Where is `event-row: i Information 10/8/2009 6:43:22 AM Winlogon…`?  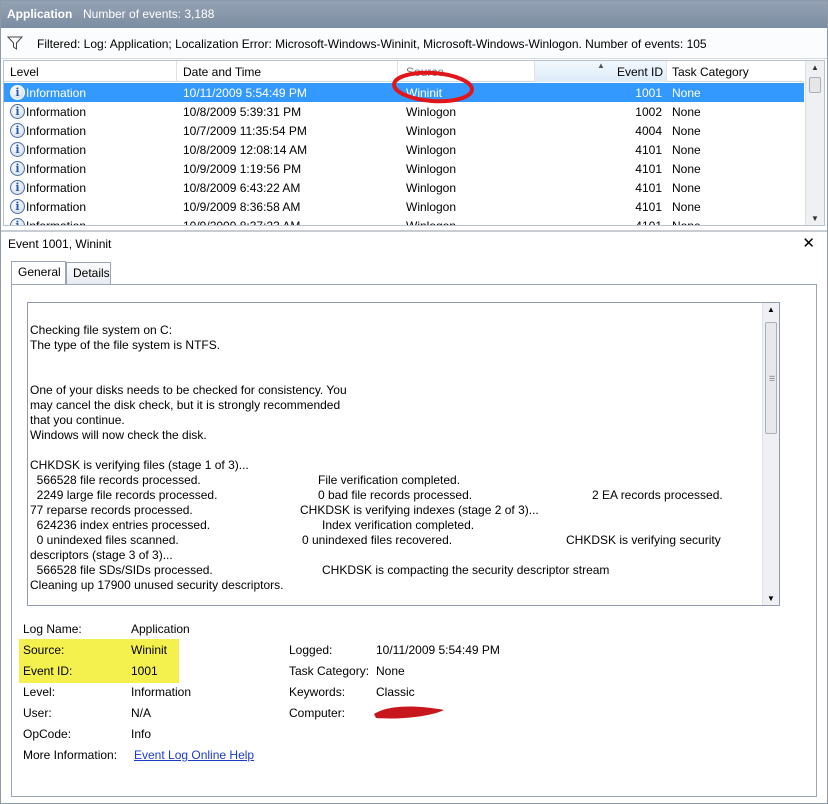 event-row: i Information 10/8/2009 6:43:22 AM Winlogon… is located at coordinates (404, 187).